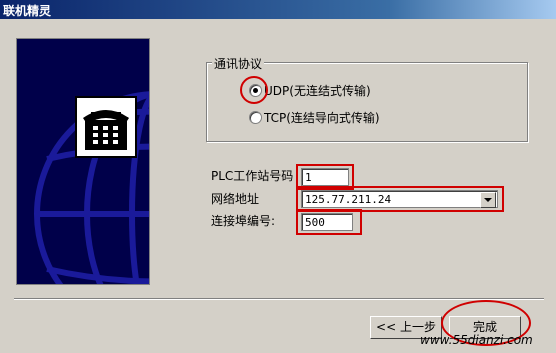  Describe the element at coordinates (322, 117) in the screenshot. I see `tcp-label: TCP(连结导向式传输)` at that location.